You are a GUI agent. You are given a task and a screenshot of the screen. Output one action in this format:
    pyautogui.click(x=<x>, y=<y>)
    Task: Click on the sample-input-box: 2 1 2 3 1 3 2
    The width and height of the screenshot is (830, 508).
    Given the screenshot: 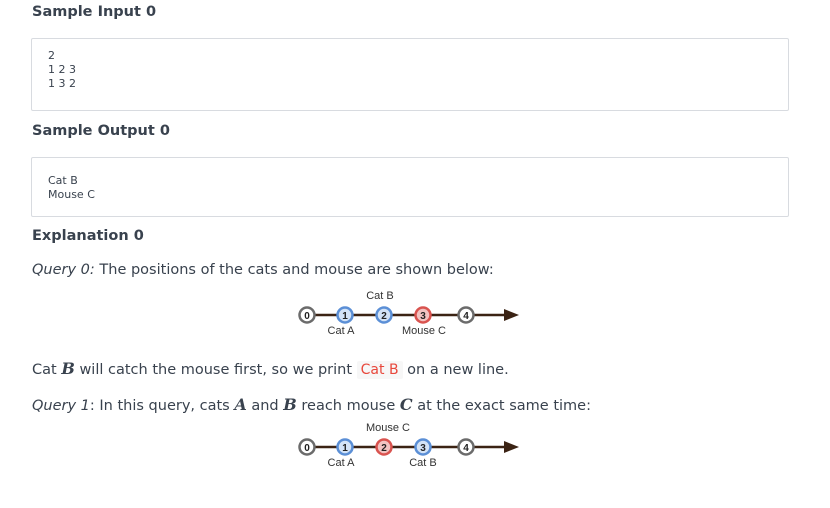 What is the action you would take?
    pyautogui.click(x=410, y=74)
    